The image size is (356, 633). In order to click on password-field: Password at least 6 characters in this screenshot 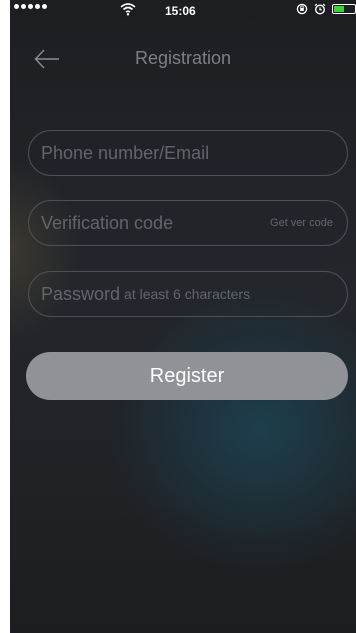, I will do `click(188, 294)`.